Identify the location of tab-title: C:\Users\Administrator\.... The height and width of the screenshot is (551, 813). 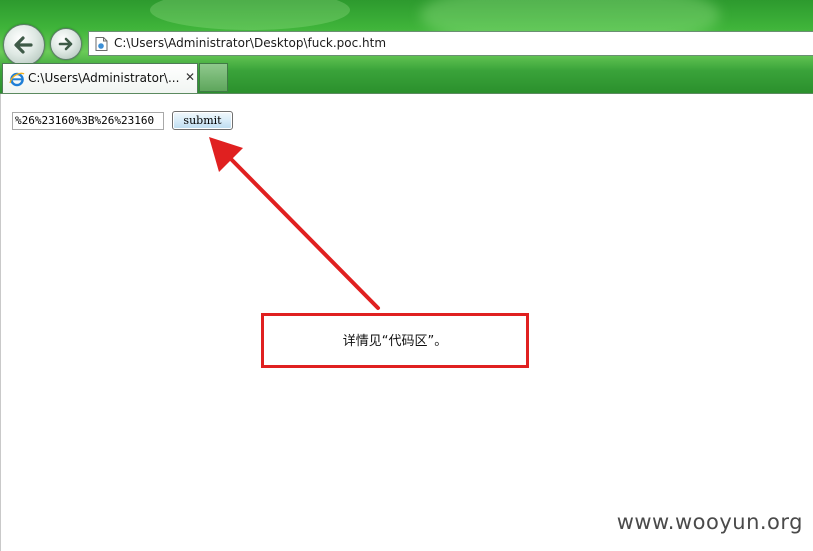
(104, 78).